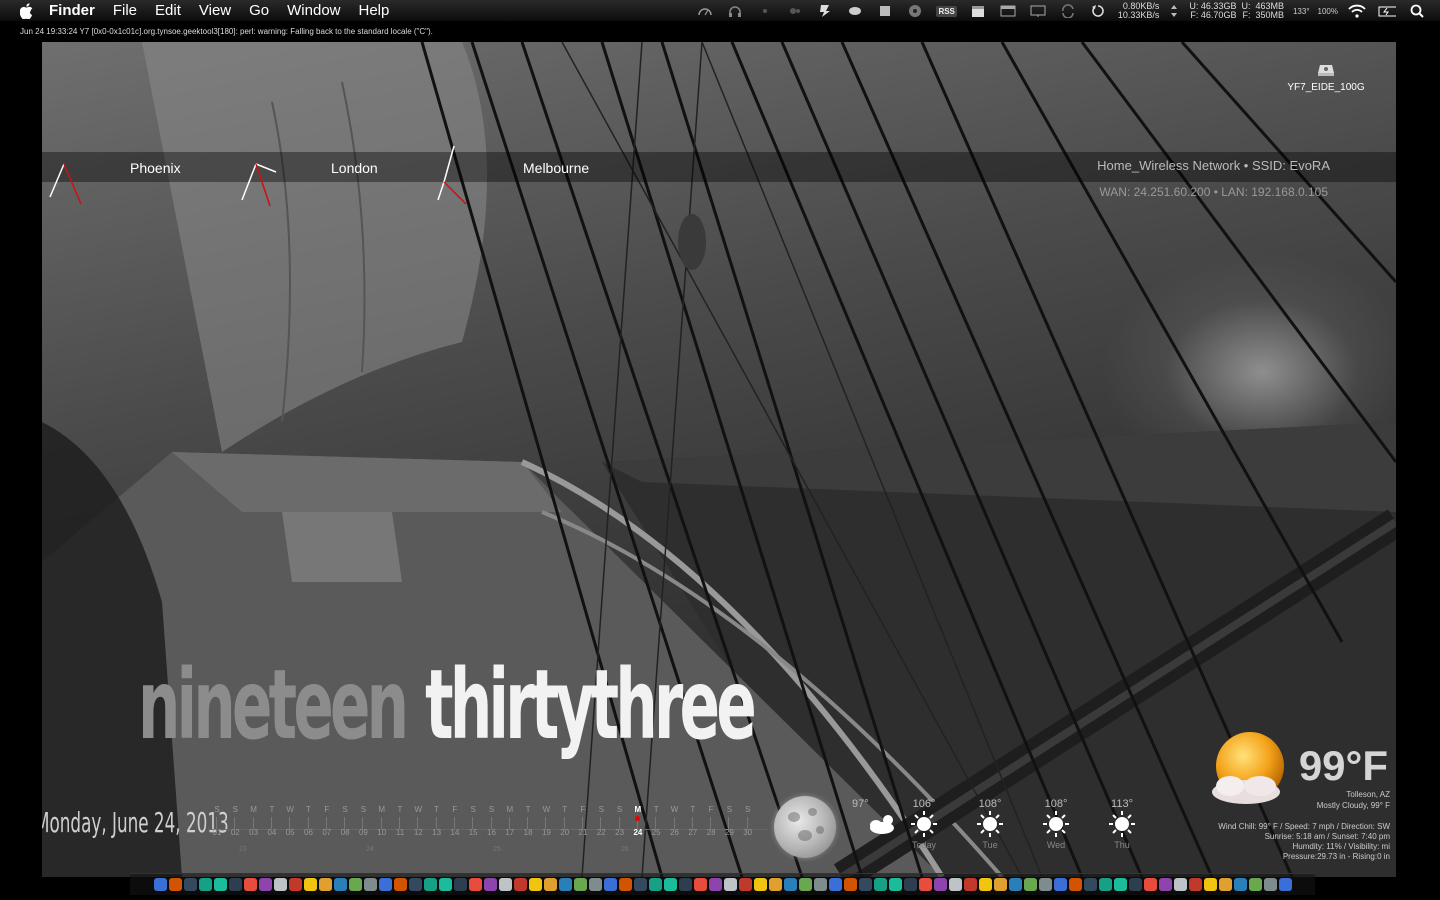 The height and width of the screenshot is (900, 1440). I want to click on sync-icon, so click(1068, 11).